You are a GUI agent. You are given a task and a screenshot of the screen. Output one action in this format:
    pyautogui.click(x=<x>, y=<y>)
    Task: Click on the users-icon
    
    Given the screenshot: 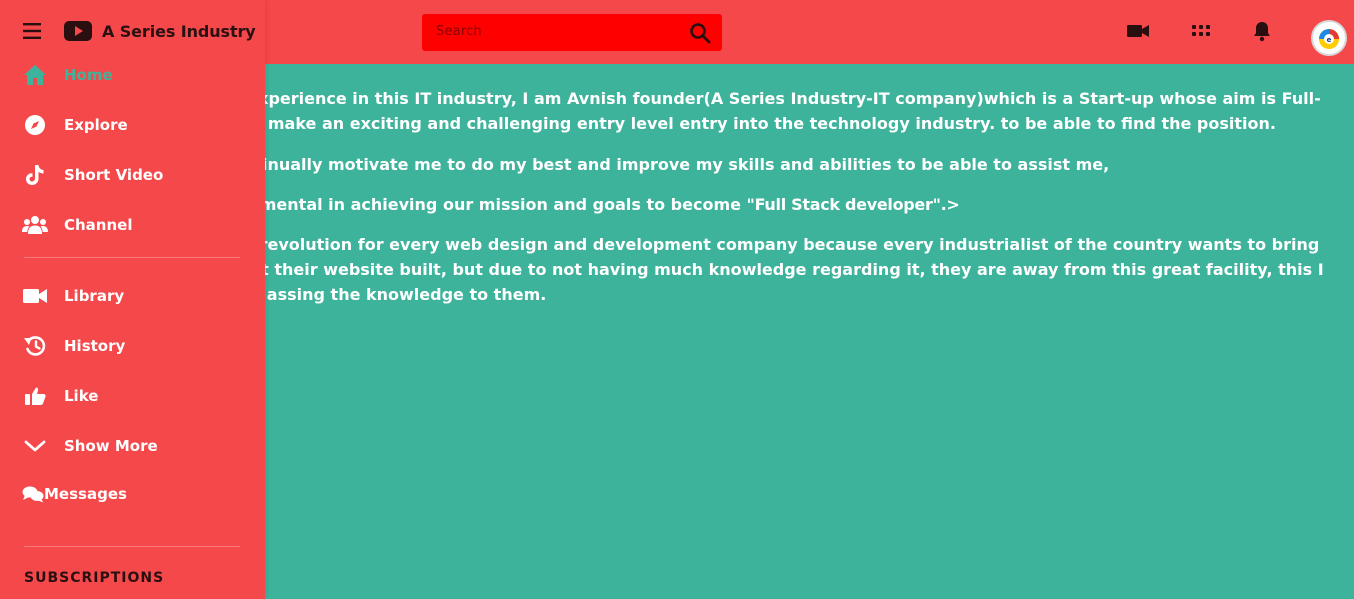 What is the action you would take?
    pyautogui.click(x=35, y=225)
    